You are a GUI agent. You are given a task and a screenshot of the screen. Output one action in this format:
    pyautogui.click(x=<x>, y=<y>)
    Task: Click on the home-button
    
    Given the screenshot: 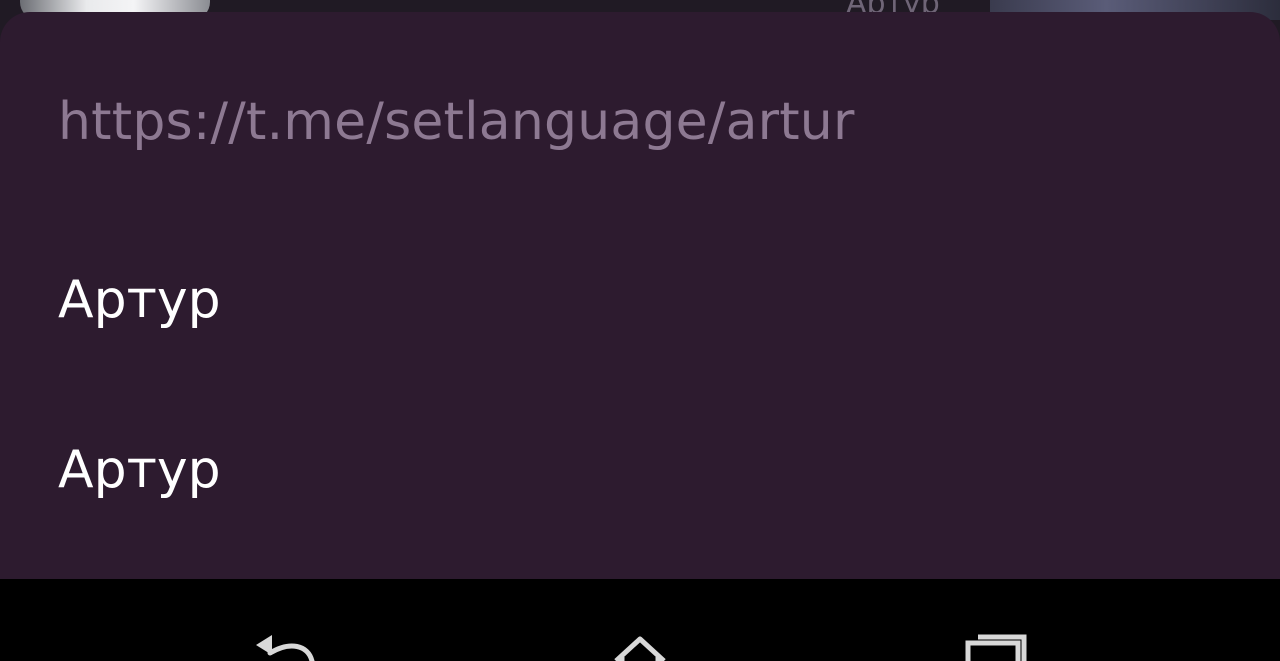 What is the action you would take?
    pyautogui.click(x=641, y=646)
    